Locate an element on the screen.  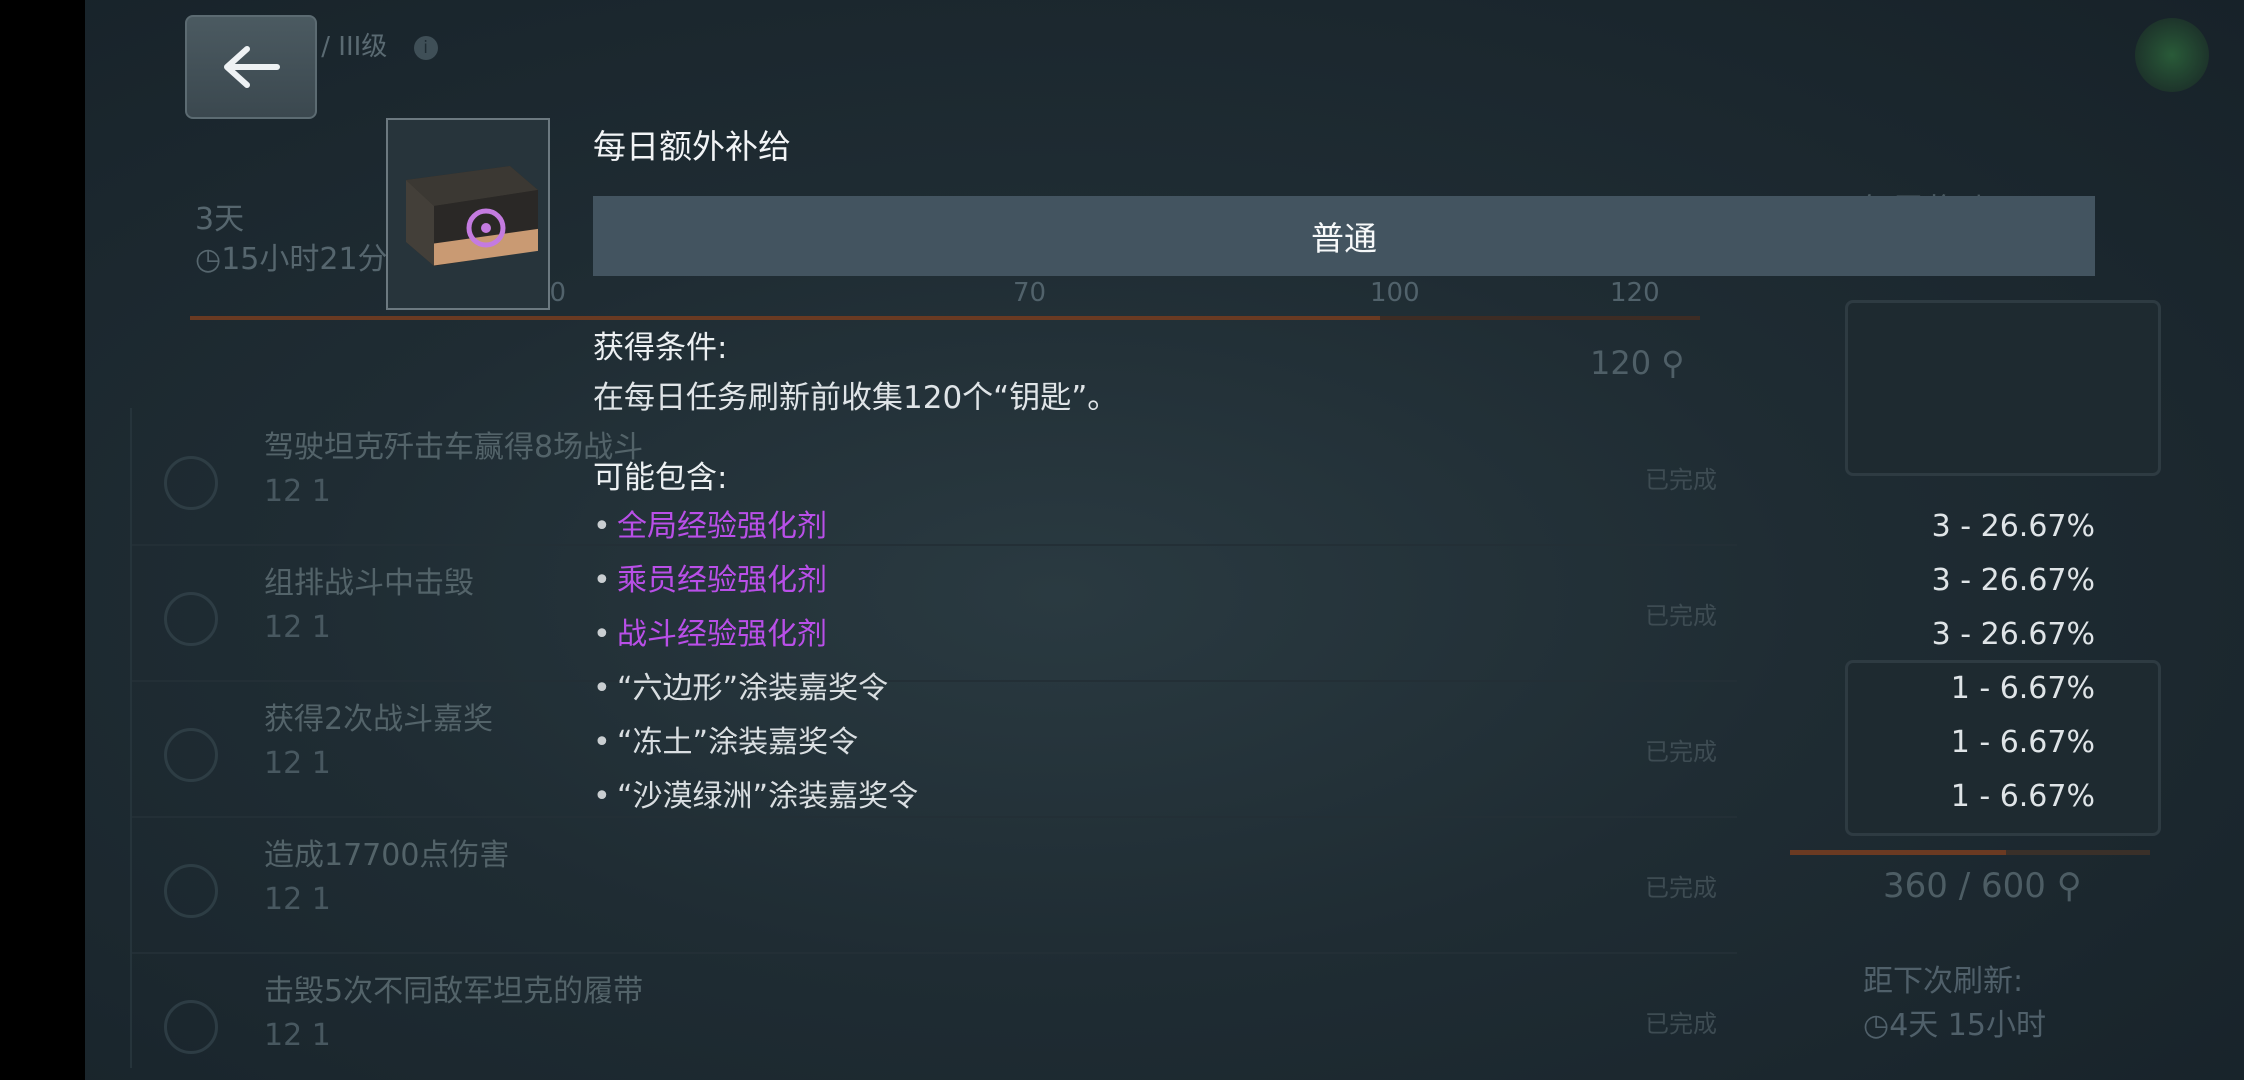
damage-icon is located at coordinates (191, 891).